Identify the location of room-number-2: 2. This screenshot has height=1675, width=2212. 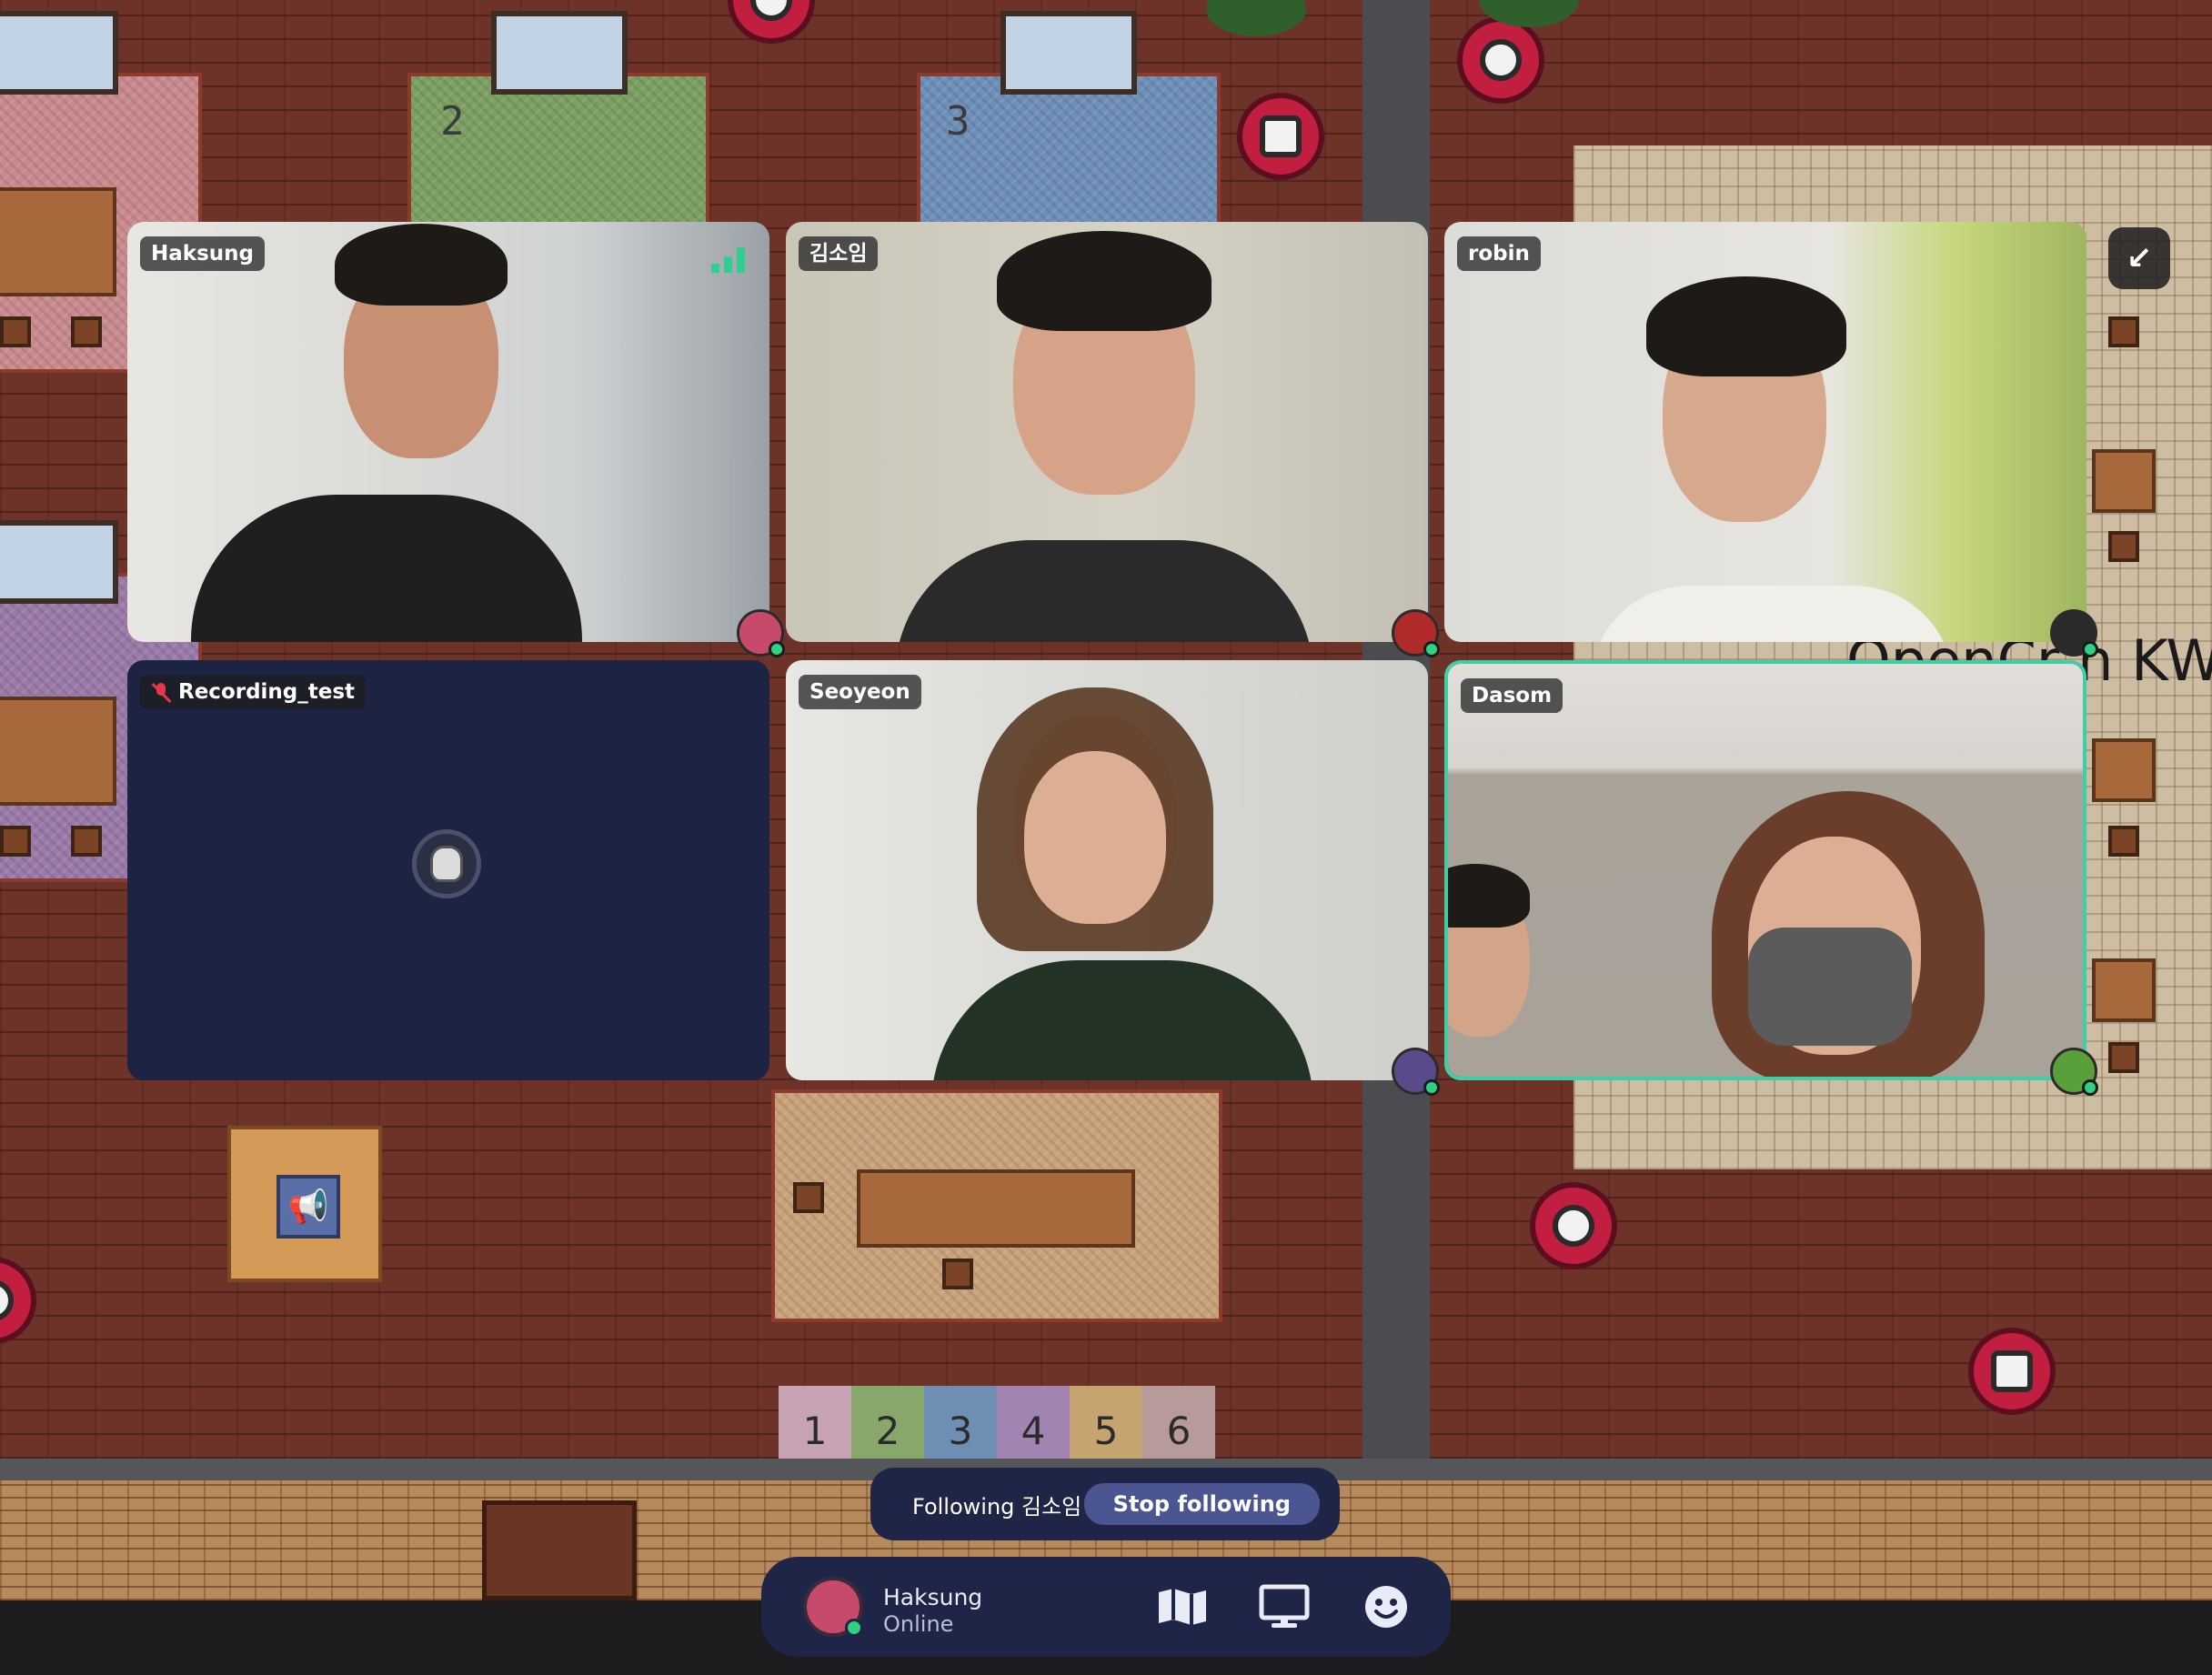
(453, 121).